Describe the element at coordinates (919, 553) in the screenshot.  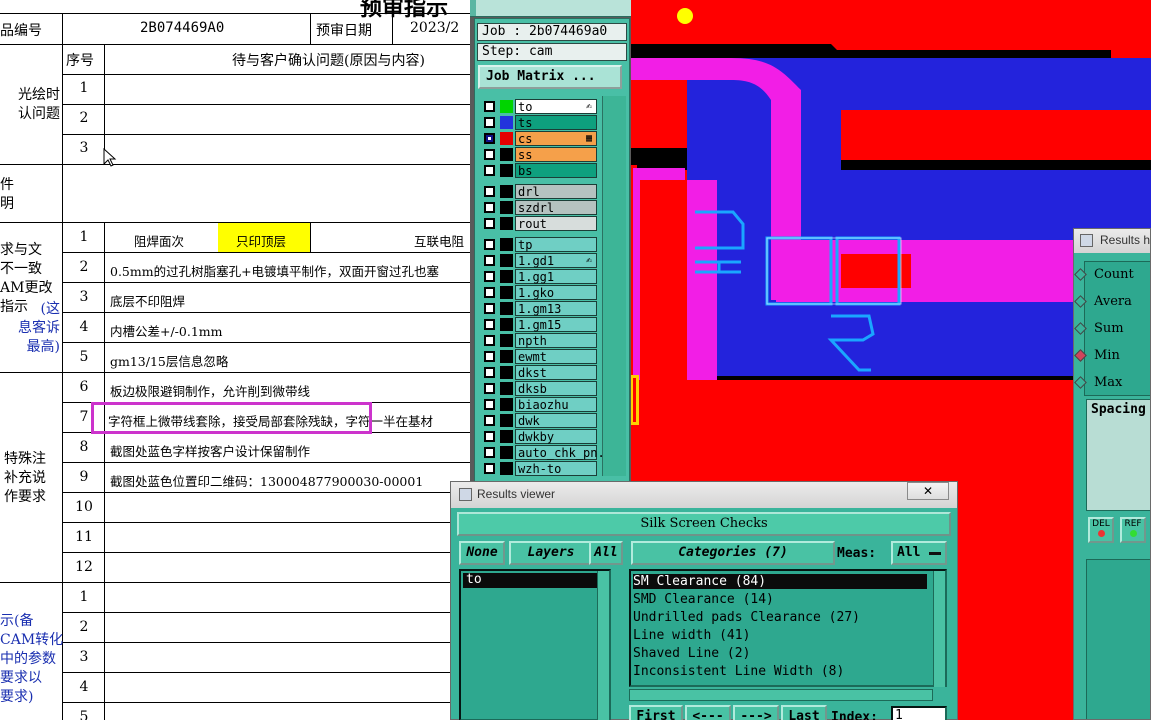
I see `meas-dropdown: All` at that location.